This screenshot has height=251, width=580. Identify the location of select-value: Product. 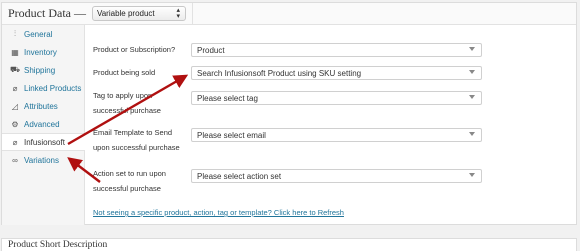
(211, 50).